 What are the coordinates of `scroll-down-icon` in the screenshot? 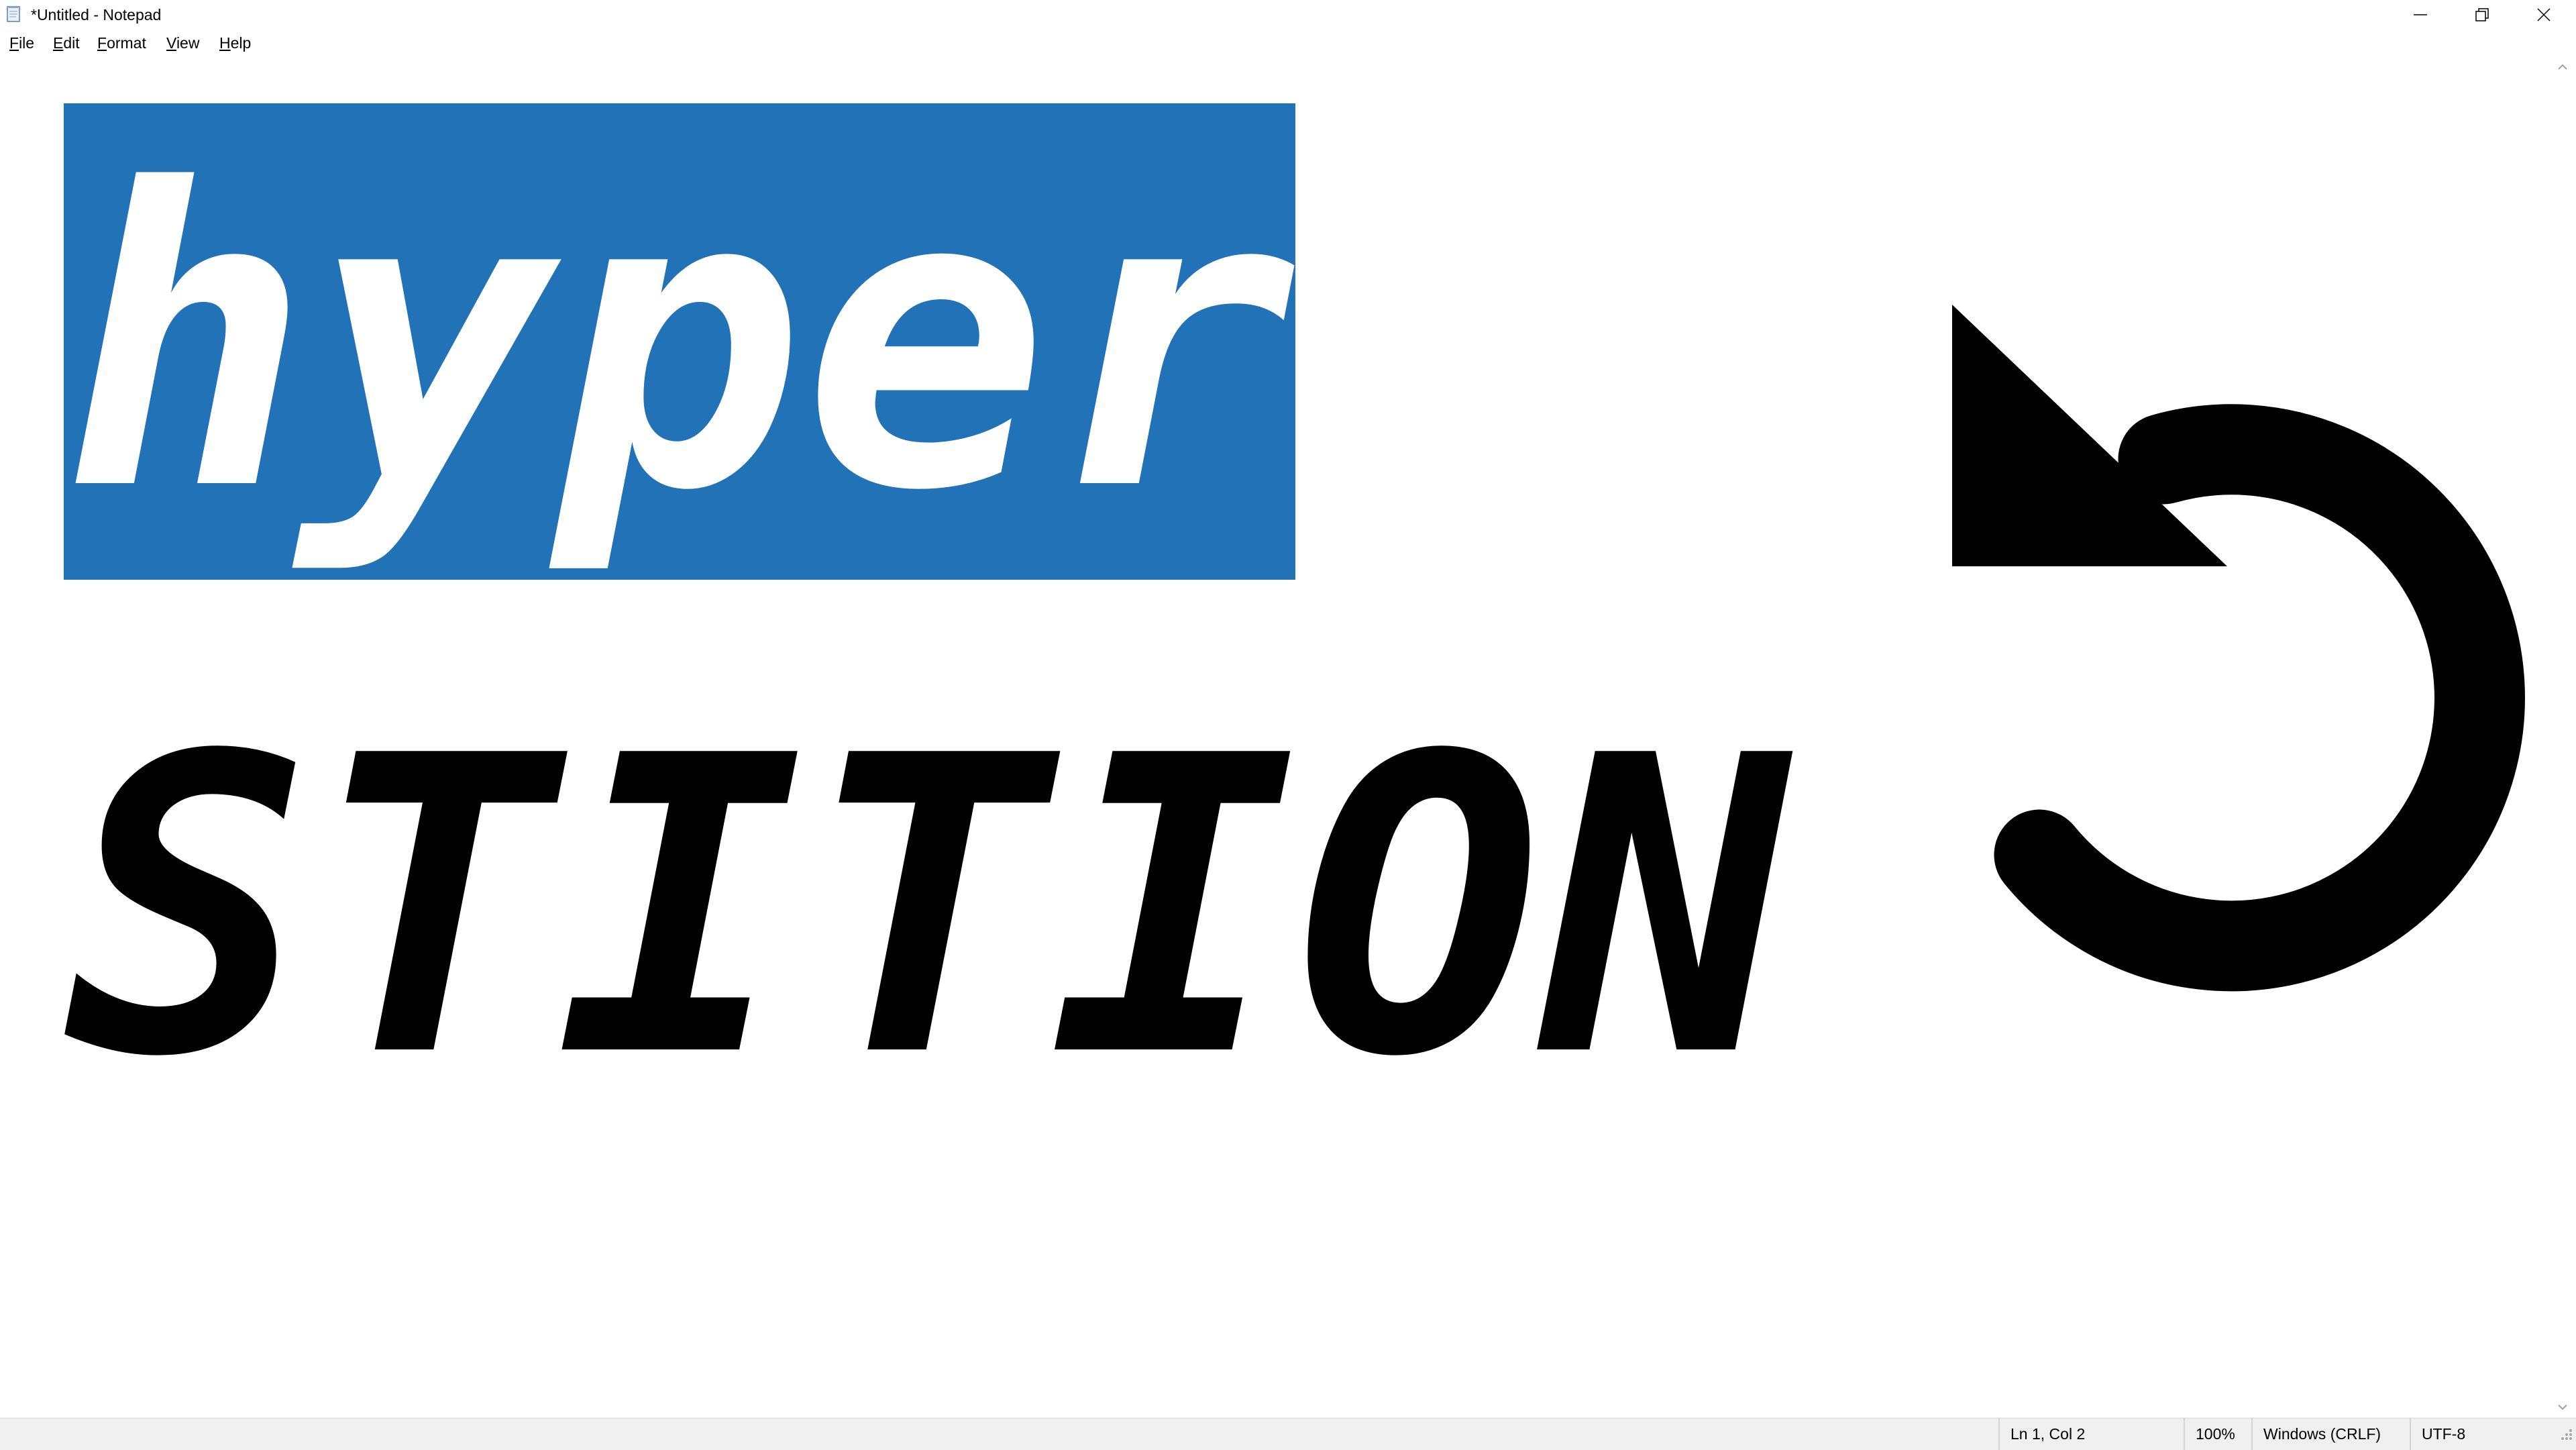 It's located at (2562, 1407).